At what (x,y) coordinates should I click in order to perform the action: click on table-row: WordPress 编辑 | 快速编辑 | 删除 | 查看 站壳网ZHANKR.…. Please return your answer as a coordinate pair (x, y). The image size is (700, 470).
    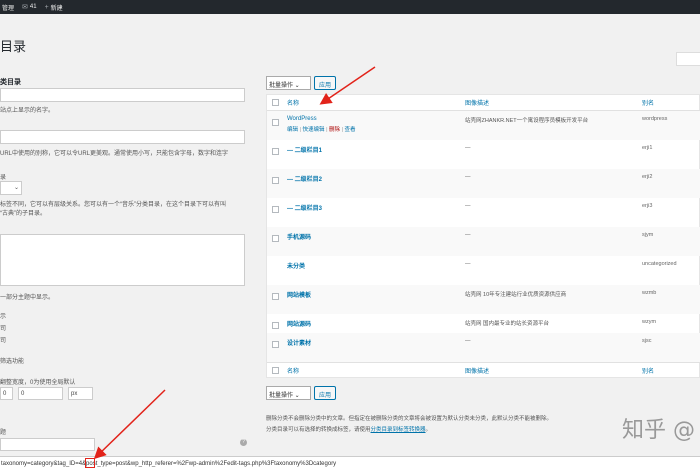
    Looking at the image, I should click on (483, 125).